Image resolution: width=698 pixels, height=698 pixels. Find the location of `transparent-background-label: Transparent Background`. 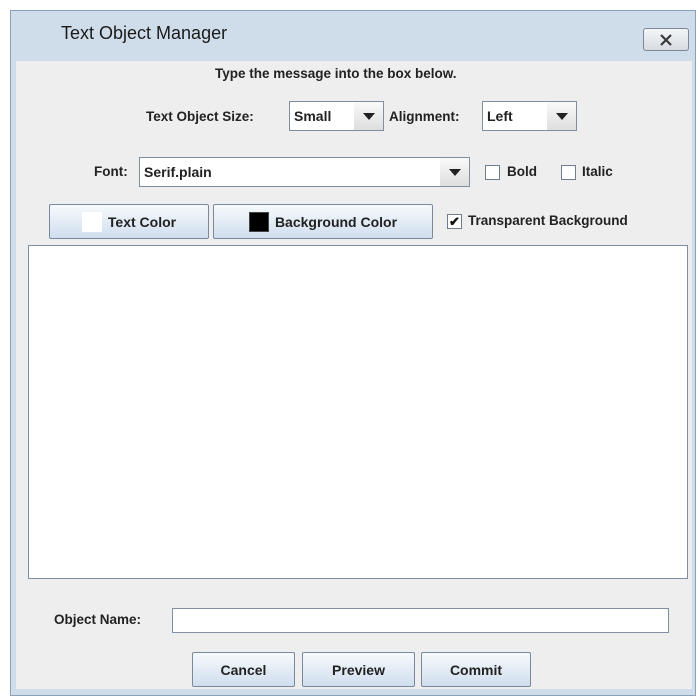

transparent-background-label: Transparent Background is located at coordinates (548, 220).